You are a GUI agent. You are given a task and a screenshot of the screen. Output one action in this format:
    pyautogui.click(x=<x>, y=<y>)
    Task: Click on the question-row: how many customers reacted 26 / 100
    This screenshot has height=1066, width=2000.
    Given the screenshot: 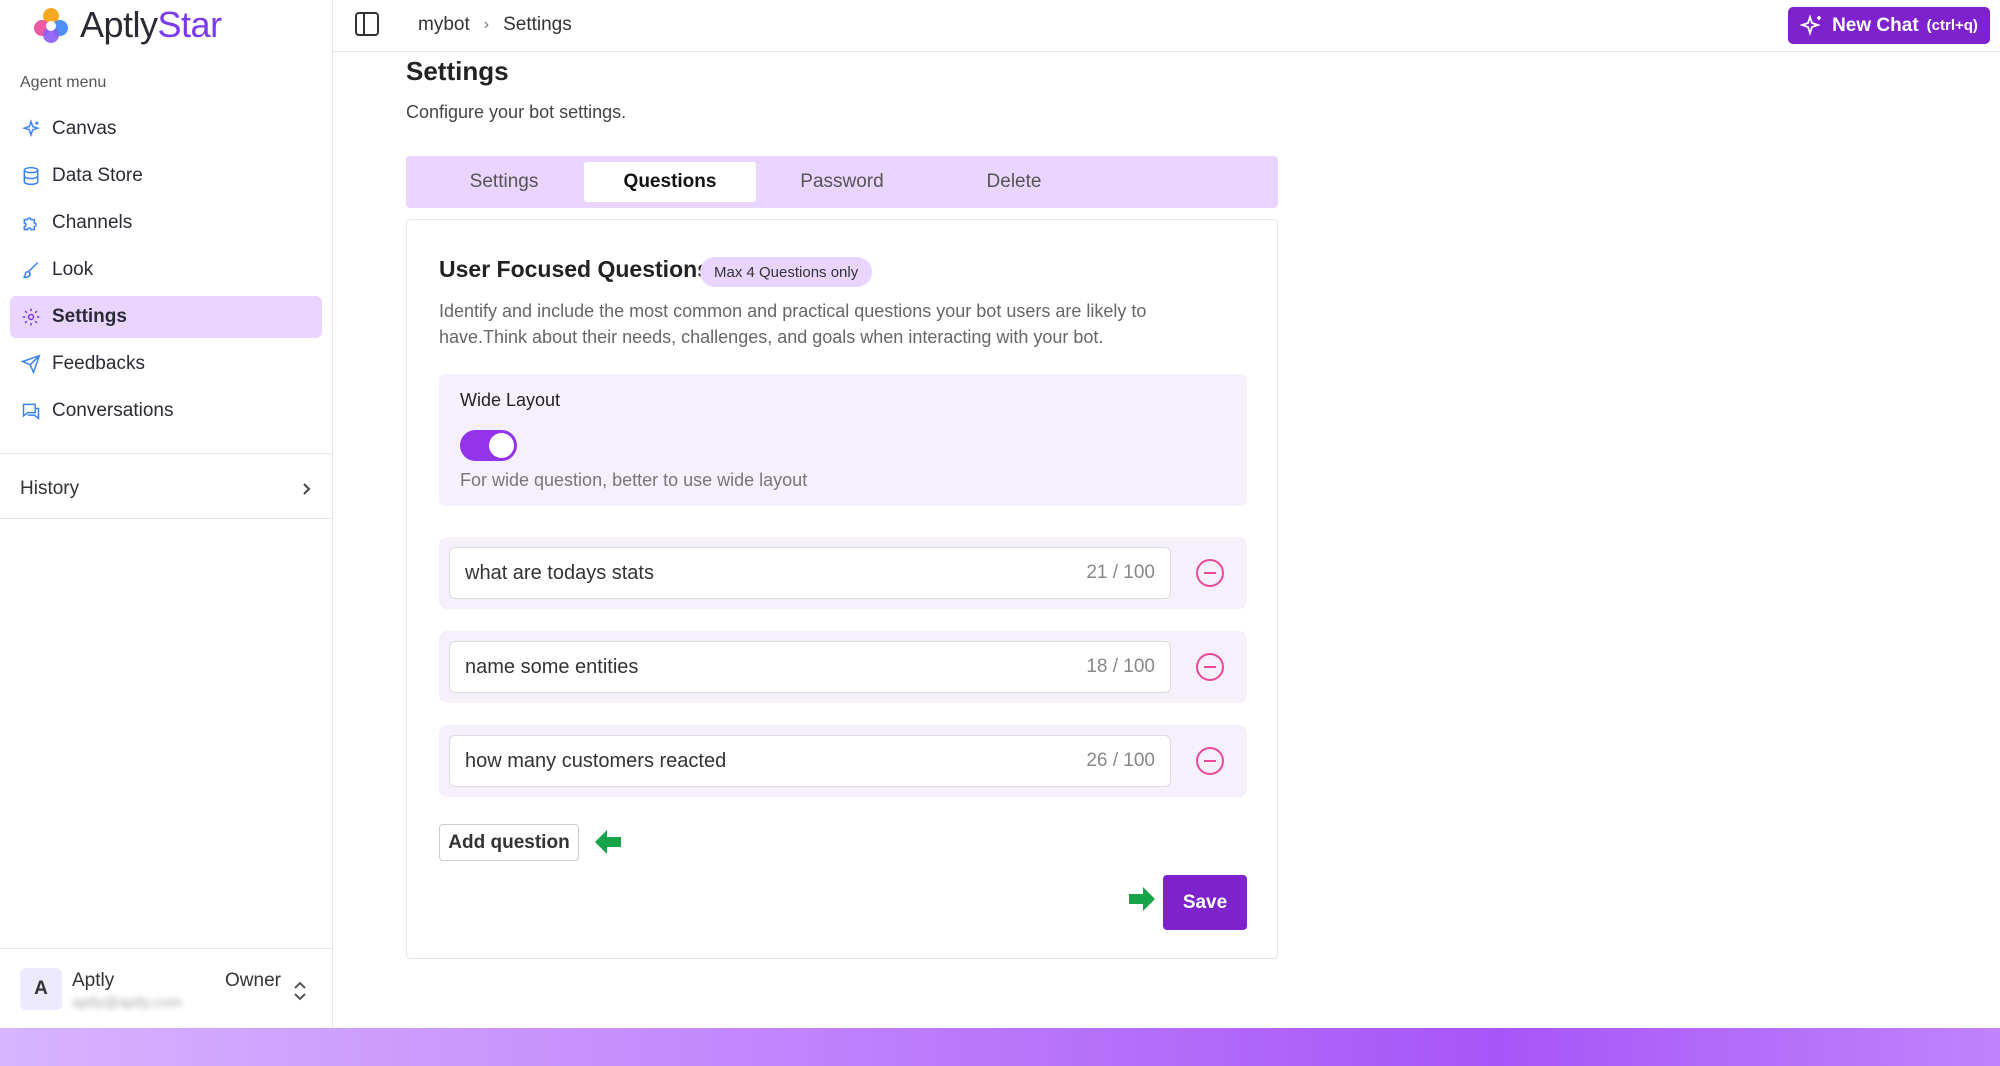 What is the action you would take?
    pyautogui.click(x=843, y=761)
    